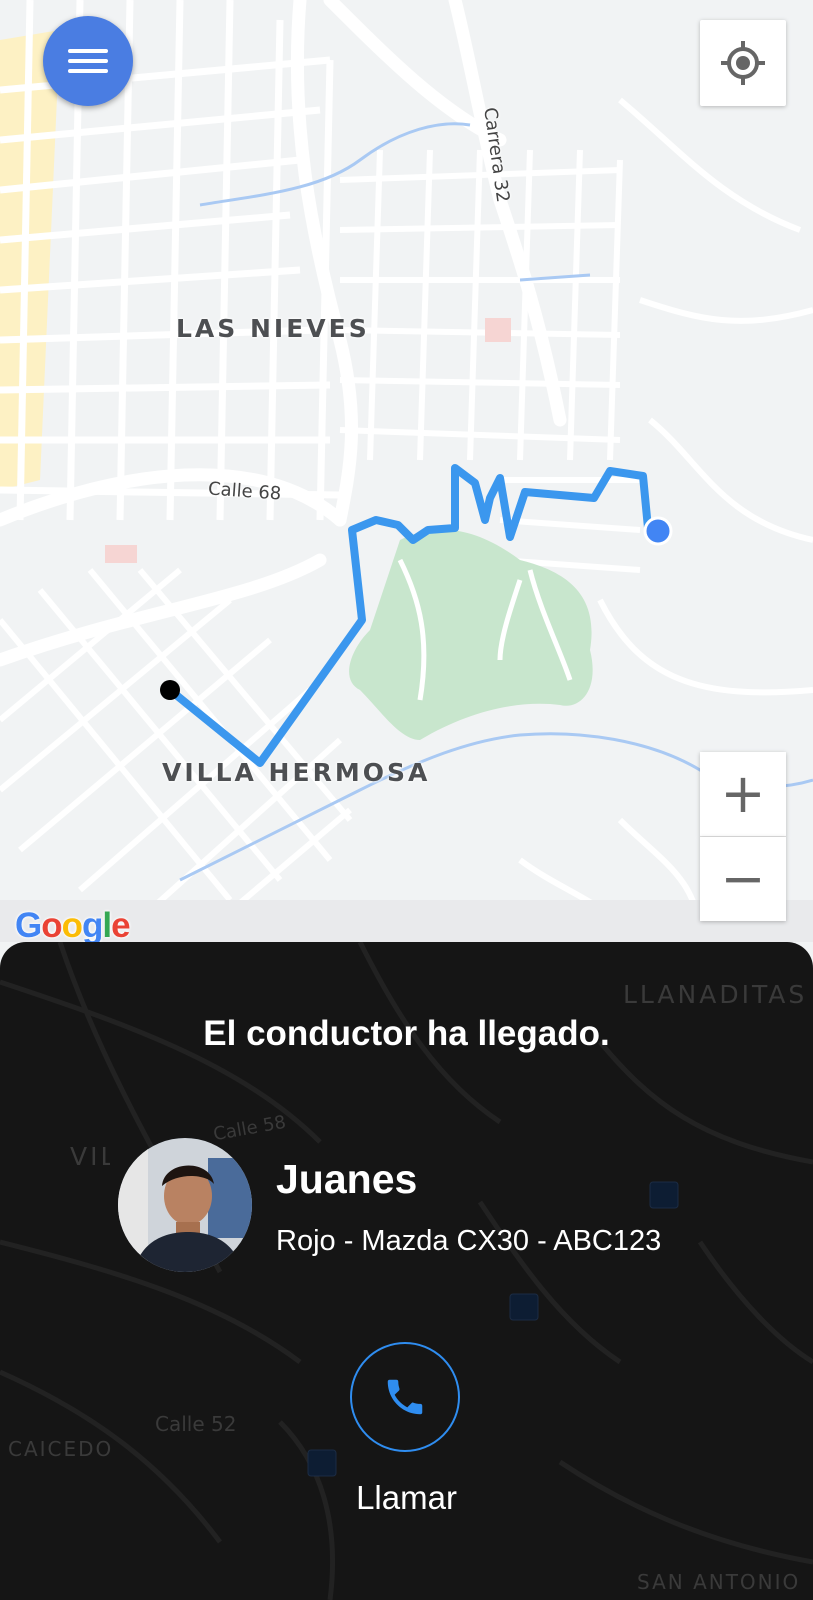  What do you see at coordinates (658, 531) in the screenshot?
I see `origin-marker` at bounding box center [658, 531].